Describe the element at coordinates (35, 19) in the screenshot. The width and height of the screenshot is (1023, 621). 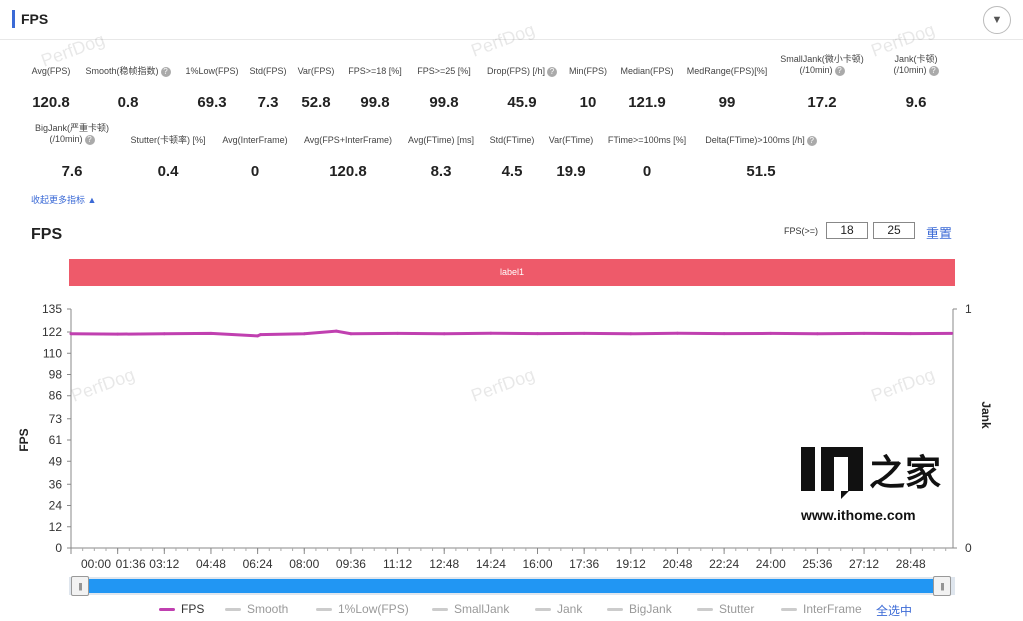
I see `page-title: FPS` at that location.